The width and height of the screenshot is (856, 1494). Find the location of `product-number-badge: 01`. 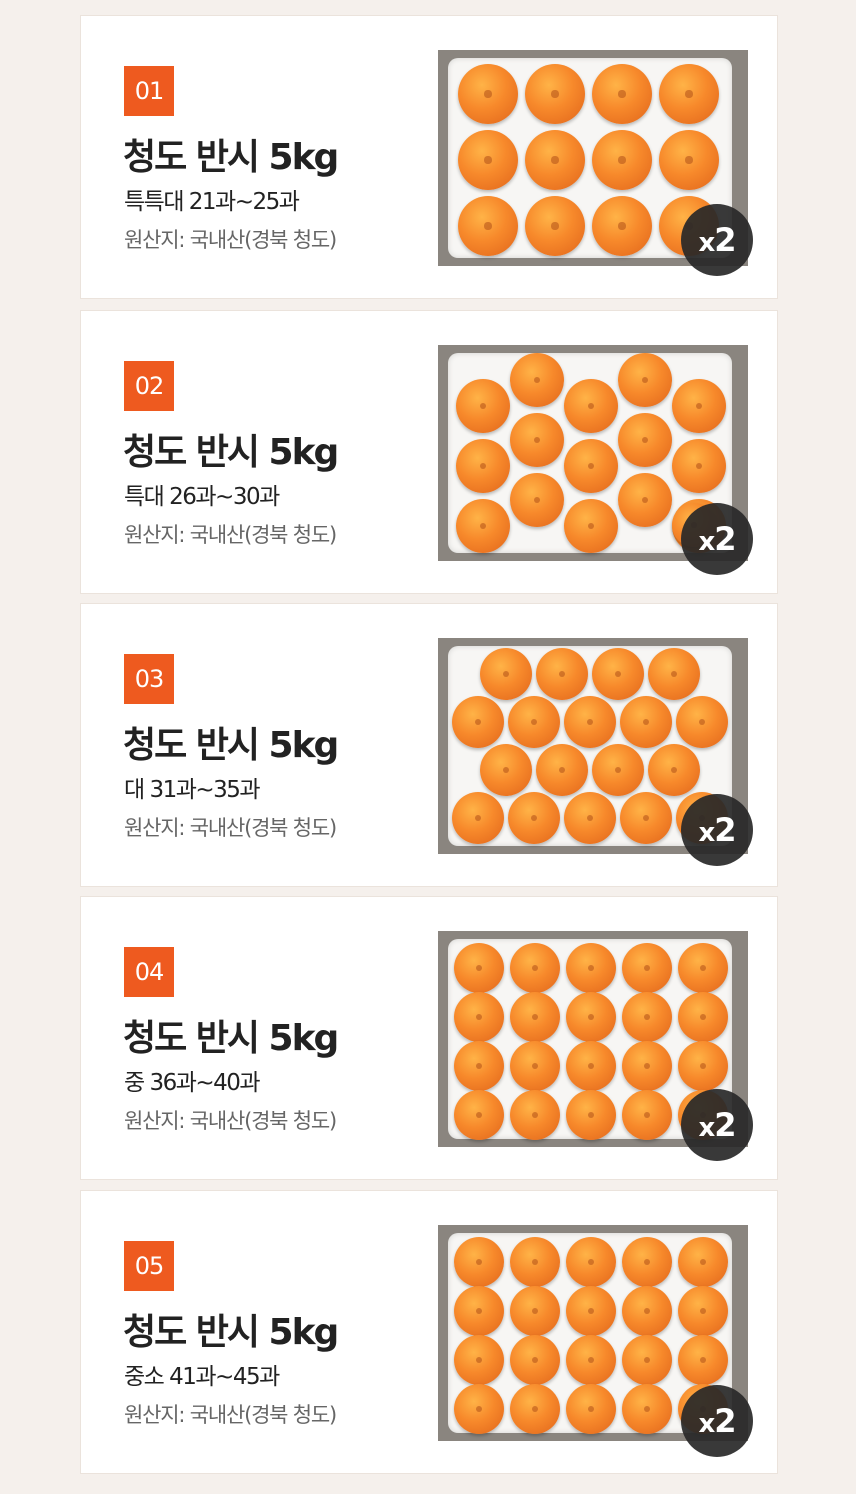

product-number-badge: 01 is located at coordinates (149, 91).